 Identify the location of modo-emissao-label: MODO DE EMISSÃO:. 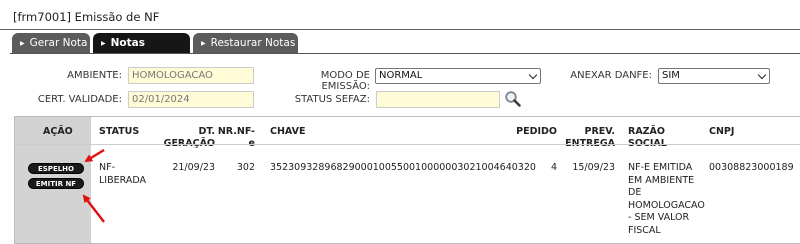
(345, 81).